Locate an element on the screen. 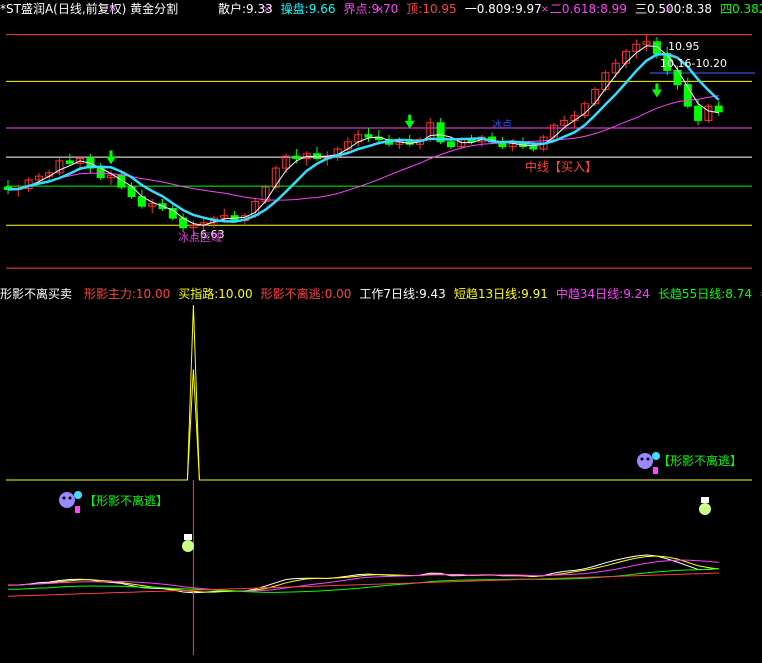 The image size is (762, 663). top-low-zone-label: 冰点区域 is located at coordinates (200, 237).